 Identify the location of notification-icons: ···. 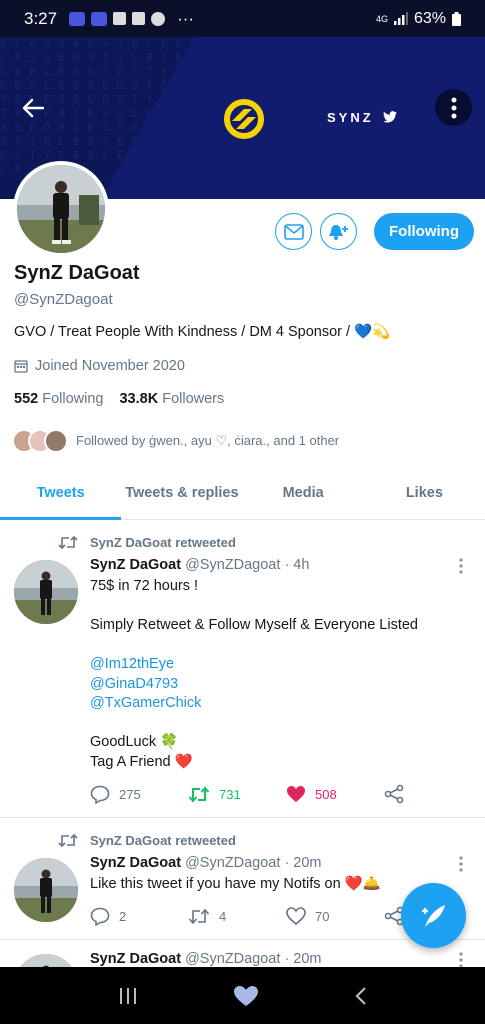
(131, 19).